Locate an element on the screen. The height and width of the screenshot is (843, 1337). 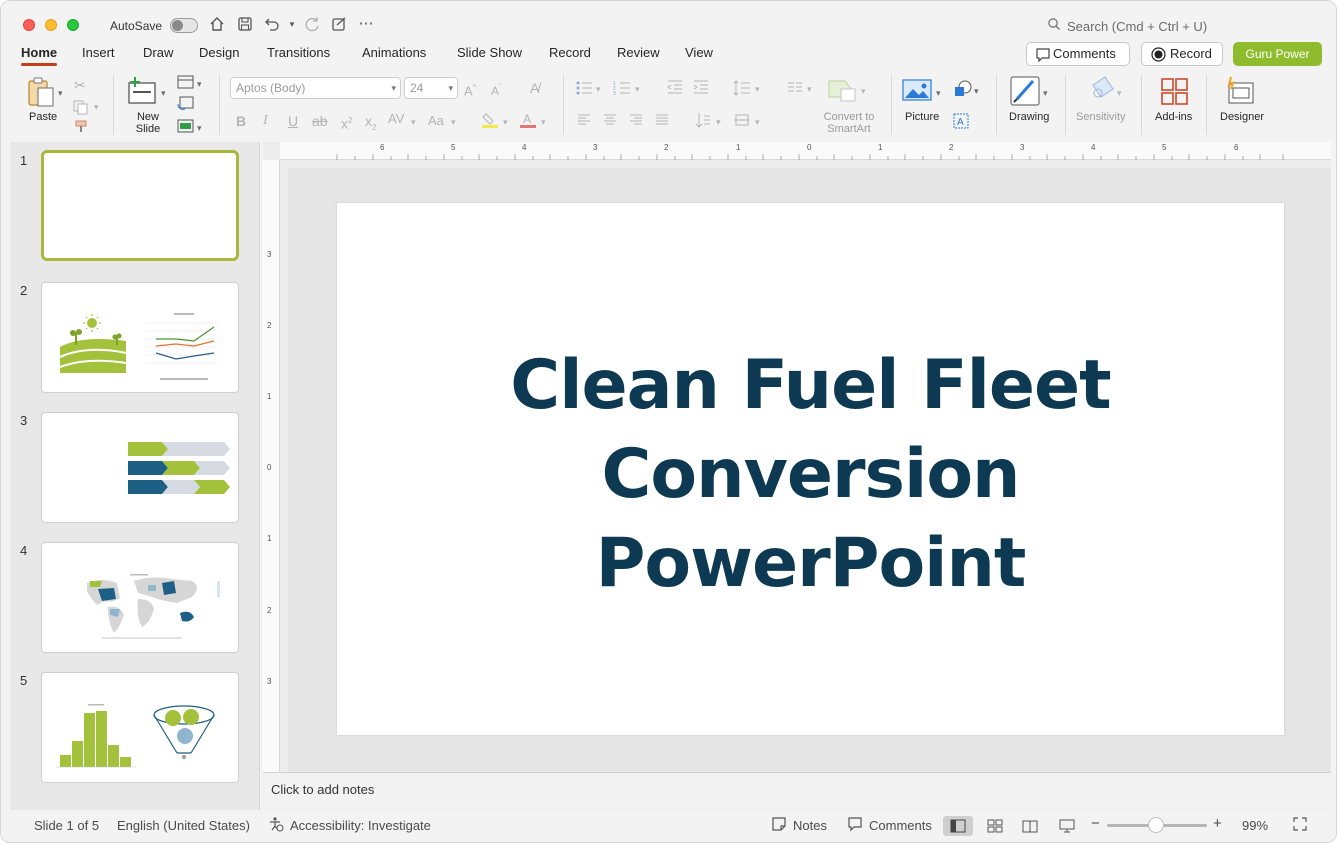
designer-icon is located at coordinates (1241, 91).